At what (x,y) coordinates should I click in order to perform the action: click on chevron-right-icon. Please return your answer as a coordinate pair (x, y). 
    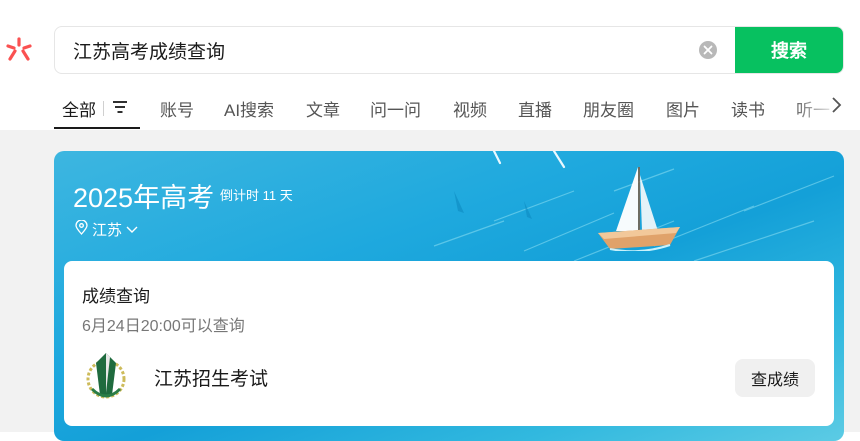
    Looking at the image, I should click on (836, 107).